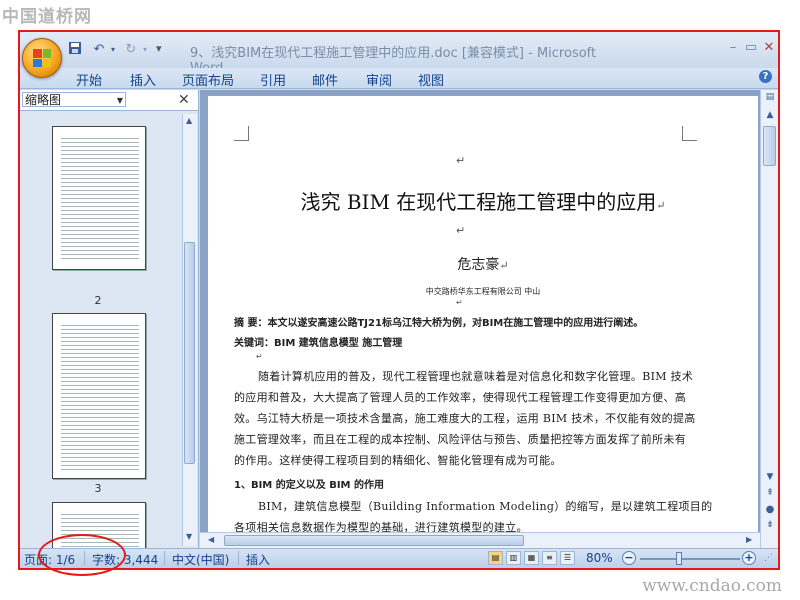  I want to click on vertical-scrollbar: ▤ ▲ ▼ ⇞ ● ⇟, so click(769, 319).